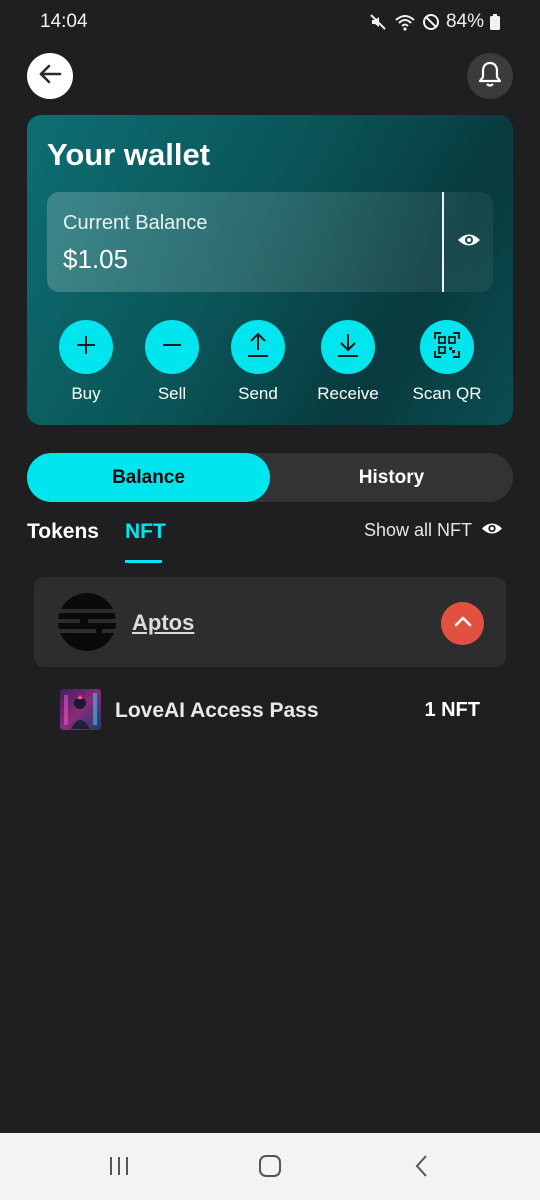  Describe the element at coordinates (270, 242) in the screenshot. I see `balance-box: Current Balance $1.05` at that location.